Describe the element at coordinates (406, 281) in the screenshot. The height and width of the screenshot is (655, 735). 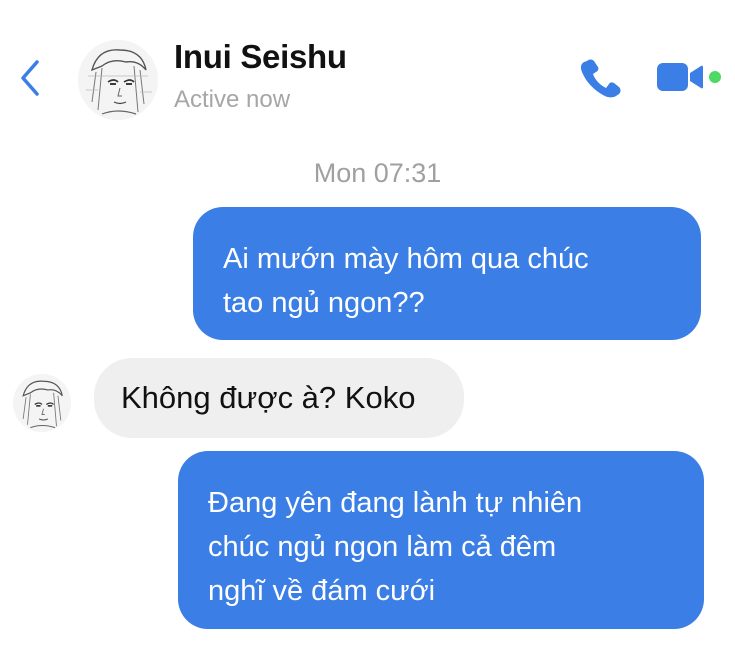
I see `message-text: Ai mướn mày hôm qua chúc tao ngủ ngon??` at that location.